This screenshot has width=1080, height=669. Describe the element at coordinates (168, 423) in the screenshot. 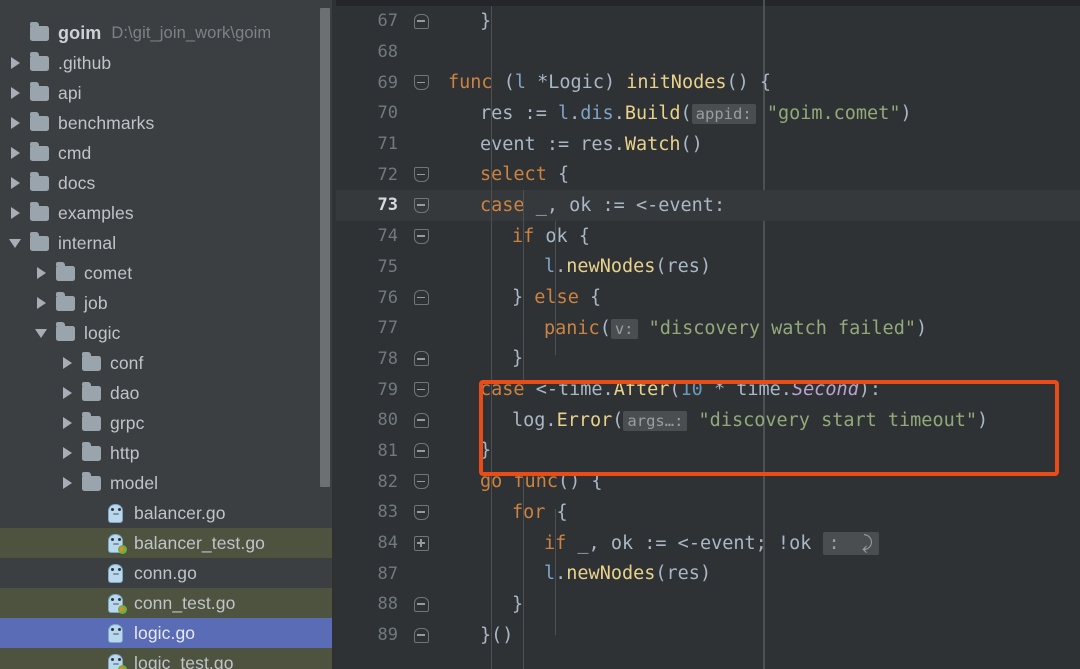

I see `tree-folder-row: grpc` at that location.